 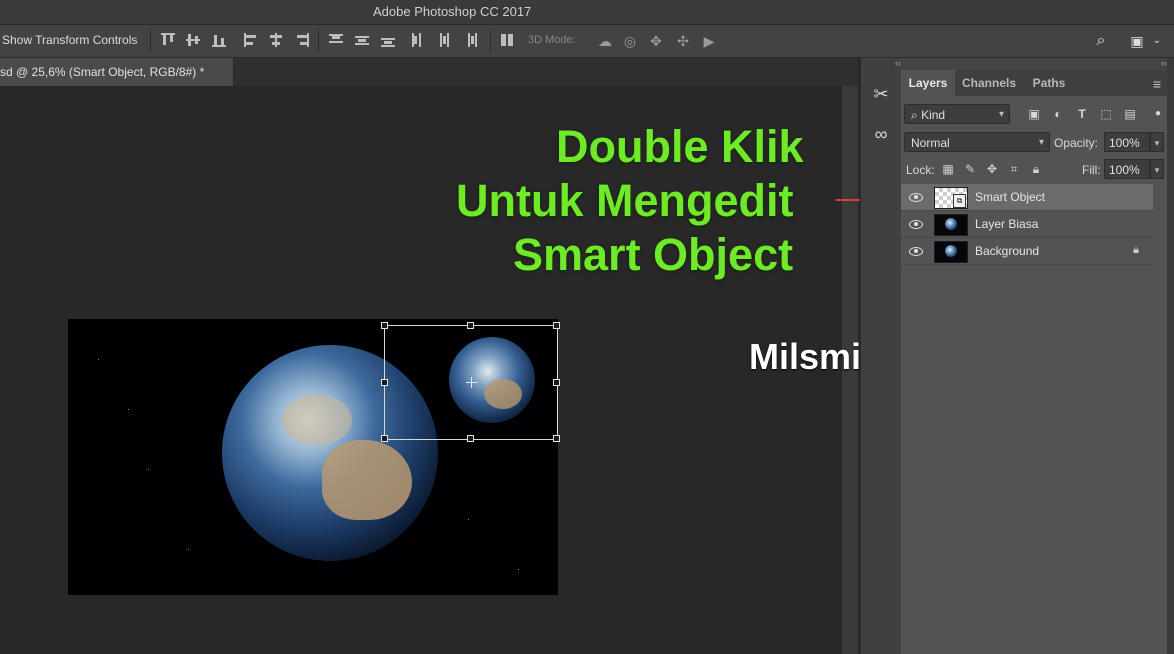 I want to click on lock-position-icon: ✥, so click(x=992, y=169).